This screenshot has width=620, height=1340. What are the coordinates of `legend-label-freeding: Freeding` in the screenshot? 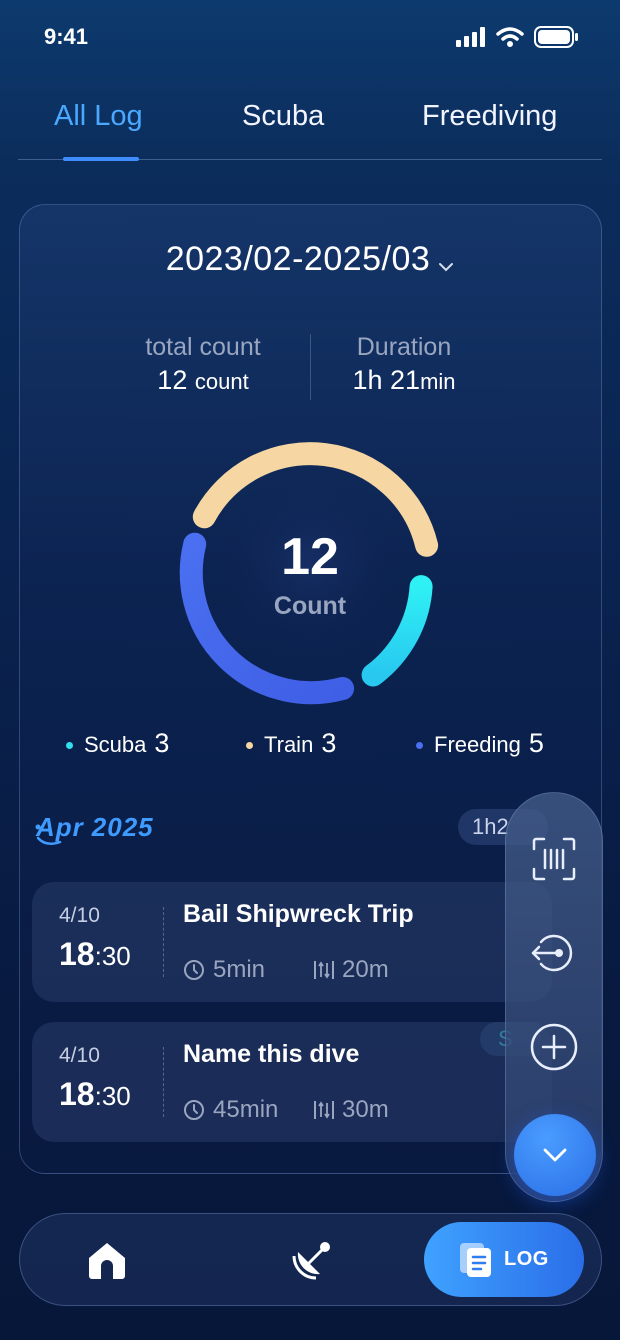 It's located at (477, 744).